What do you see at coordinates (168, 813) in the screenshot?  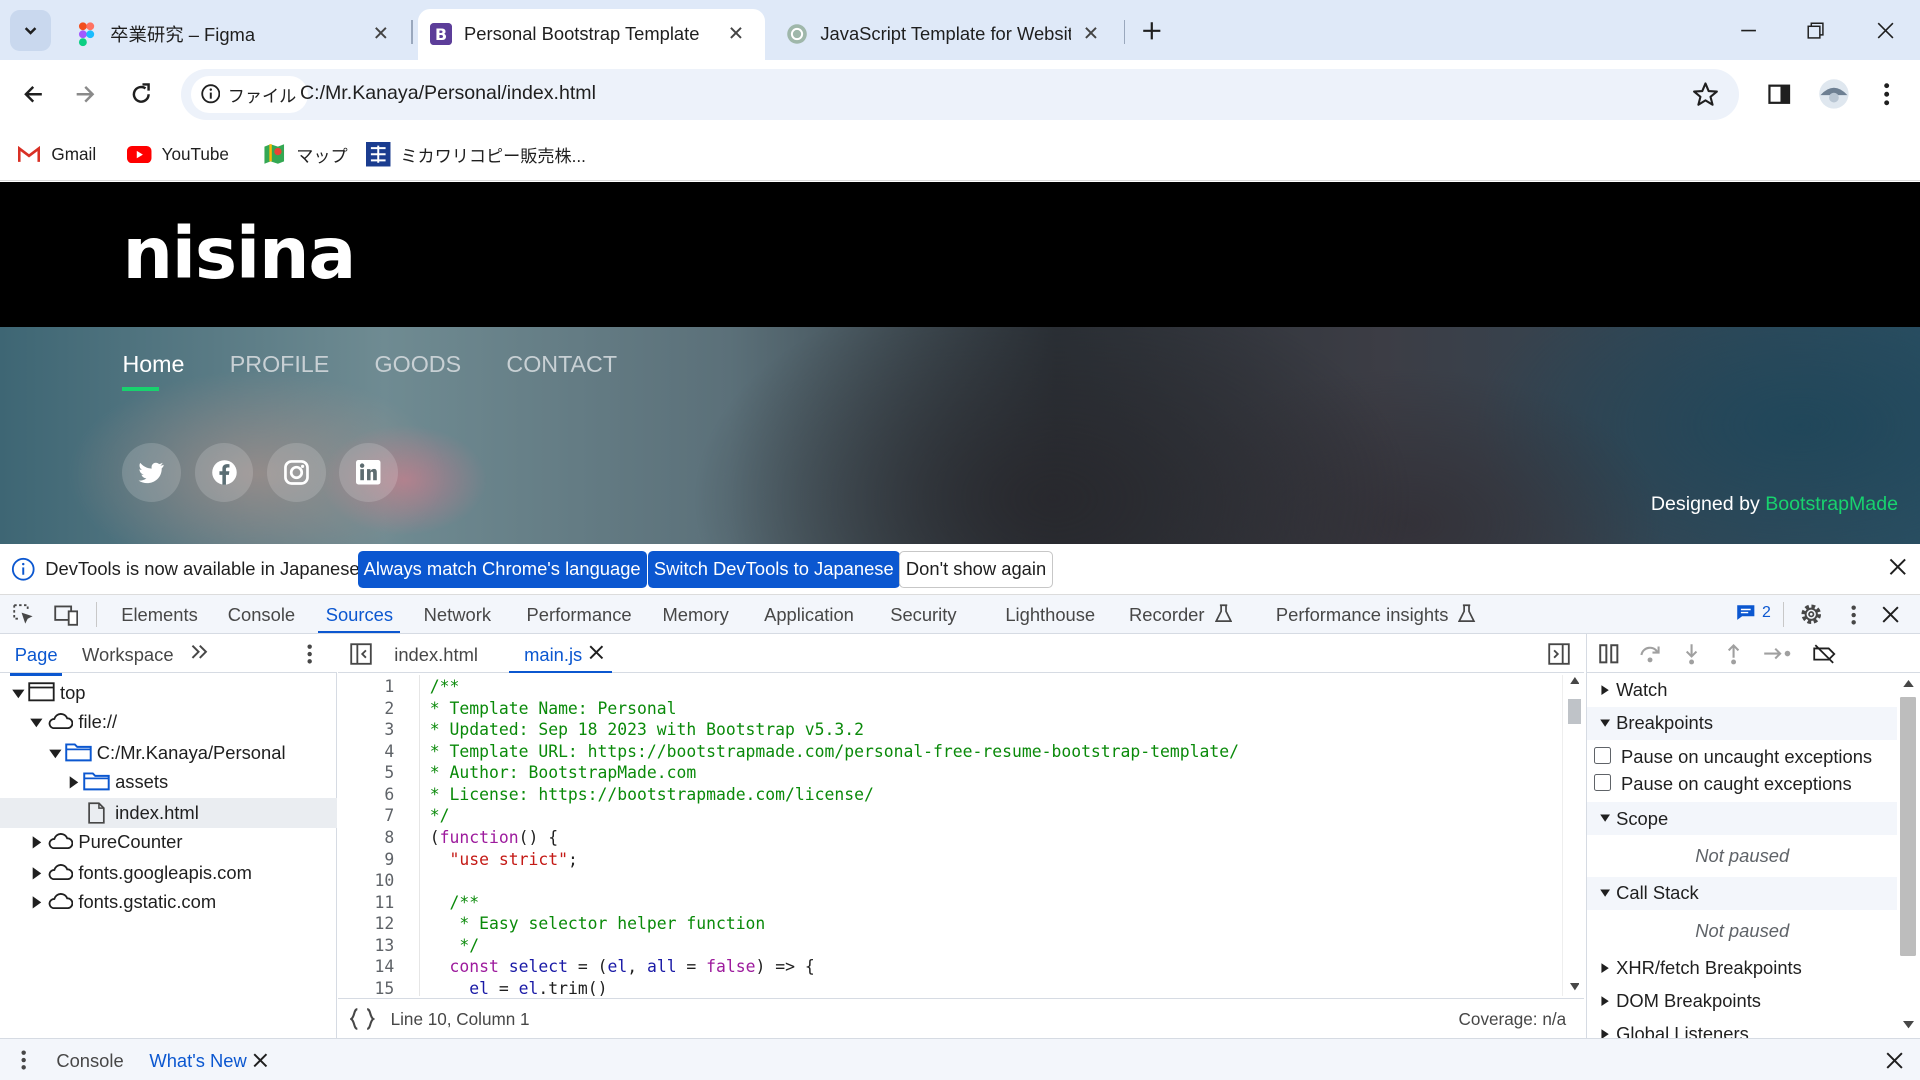 I see `tree-item: index.html` at bounding box center [168, 813].